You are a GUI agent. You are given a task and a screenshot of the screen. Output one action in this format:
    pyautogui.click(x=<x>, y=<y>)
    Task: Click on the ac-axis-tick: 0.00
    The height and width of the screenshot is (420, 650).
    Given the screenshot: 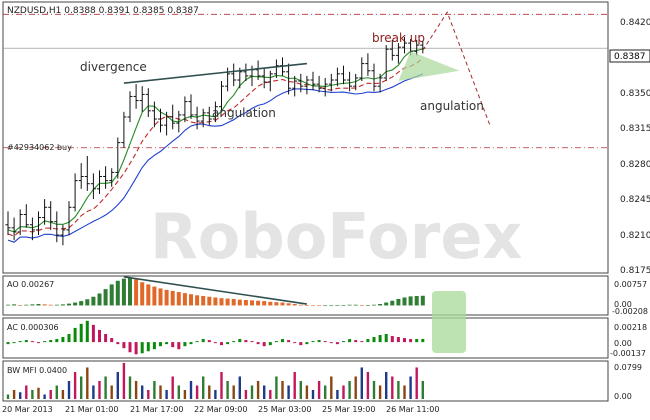 What is the action you would take?
    pyautogui.click(x=623, y=343)
    